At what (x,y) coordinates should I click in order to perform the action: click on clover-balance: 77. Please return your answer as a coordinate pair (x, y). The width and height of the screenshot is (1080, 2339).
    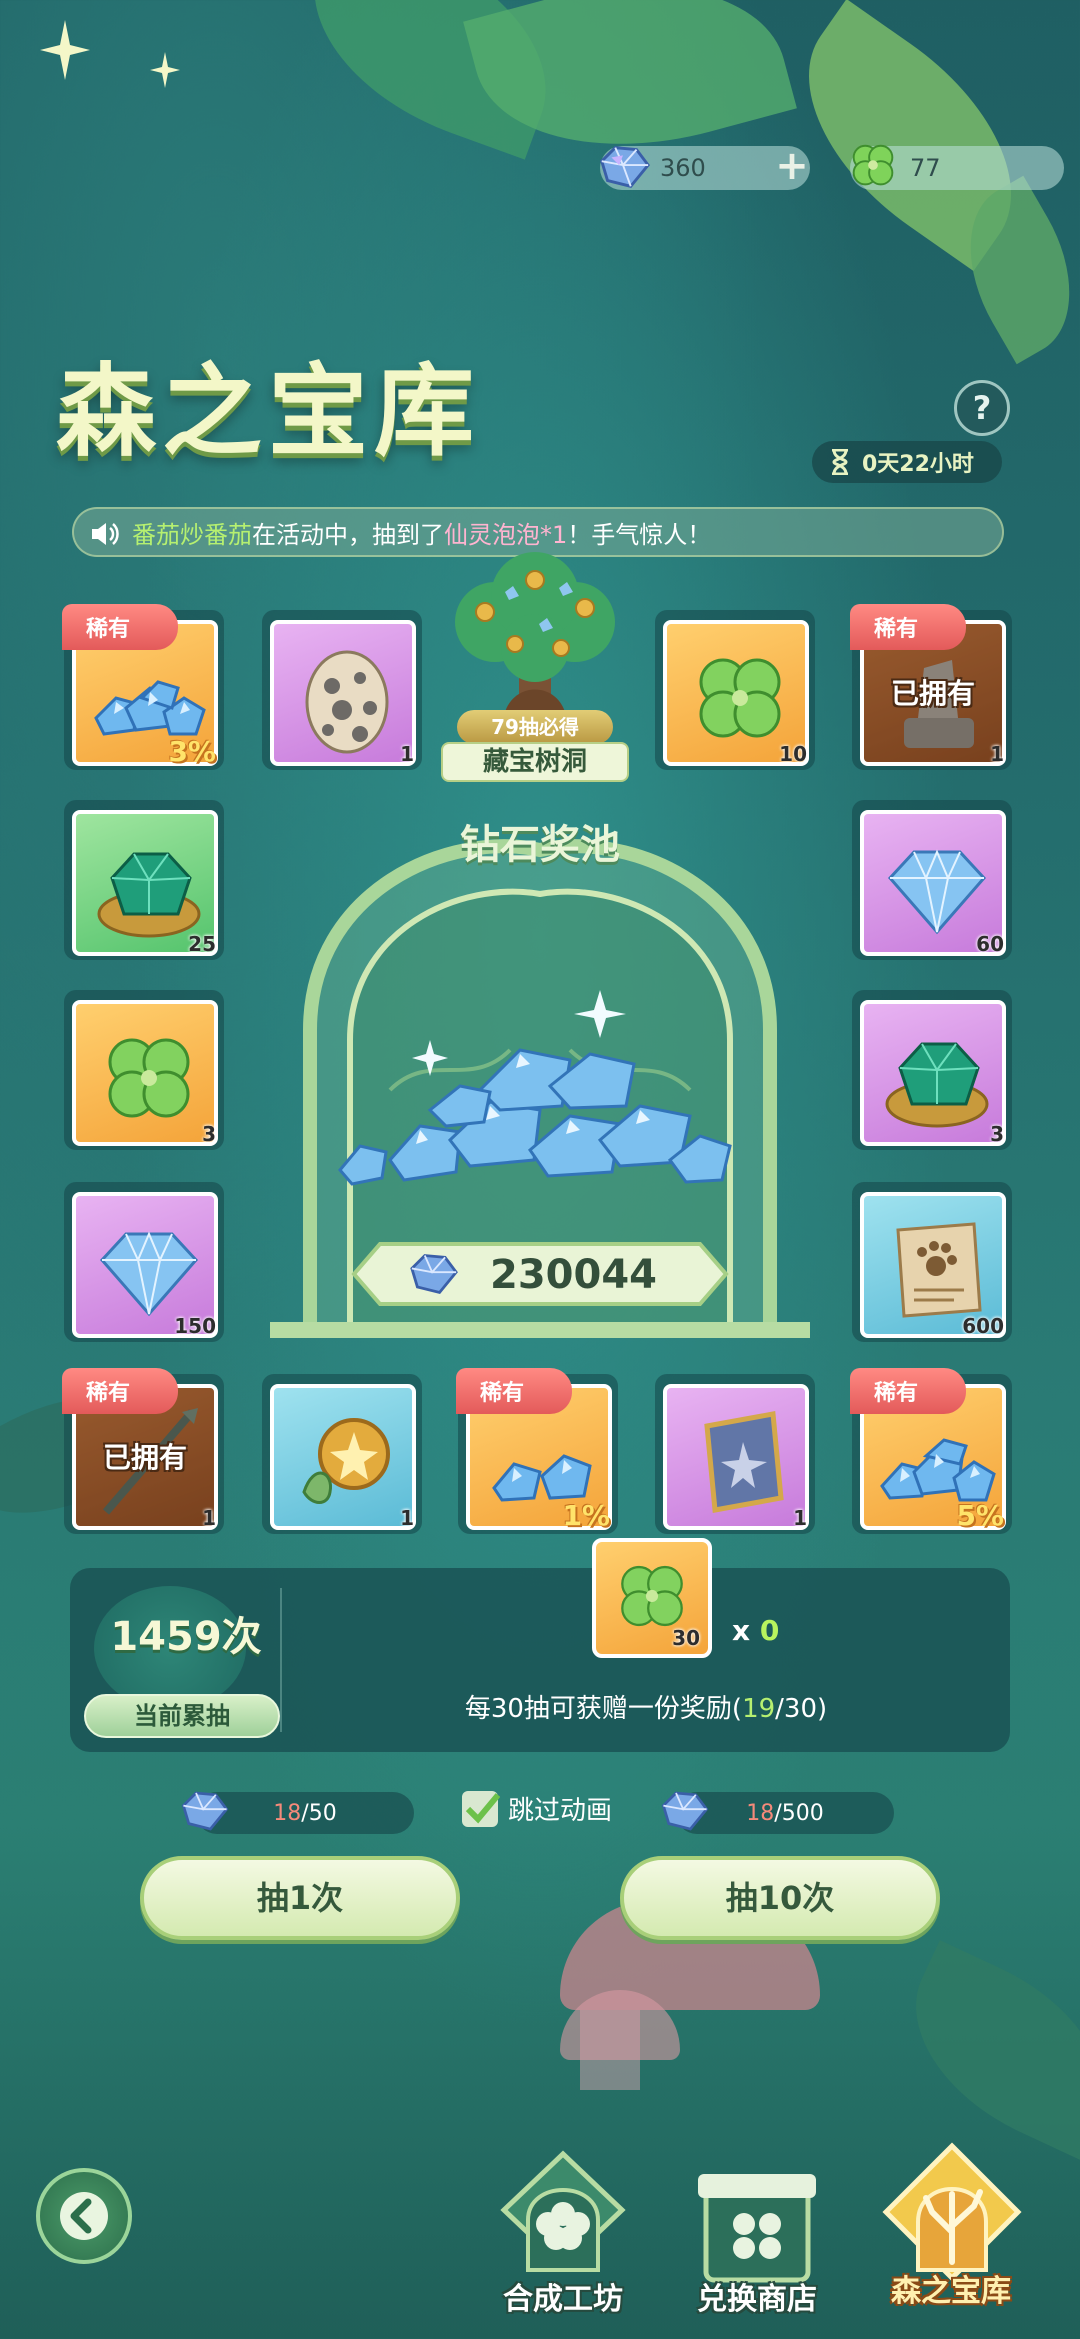
    Looking at the image, I should click on (957, 167).